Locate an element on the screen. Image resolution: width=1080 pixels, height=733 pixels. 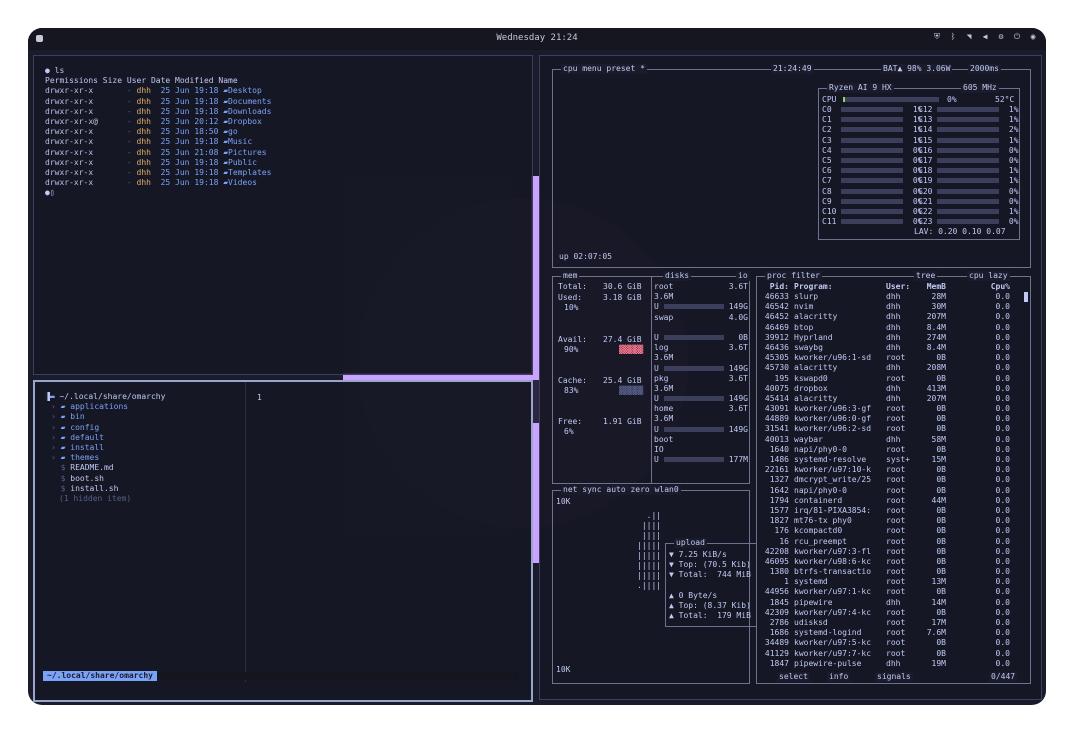
proc-cell: kworker/u97:5-kc is located at coordinates (833, 643).